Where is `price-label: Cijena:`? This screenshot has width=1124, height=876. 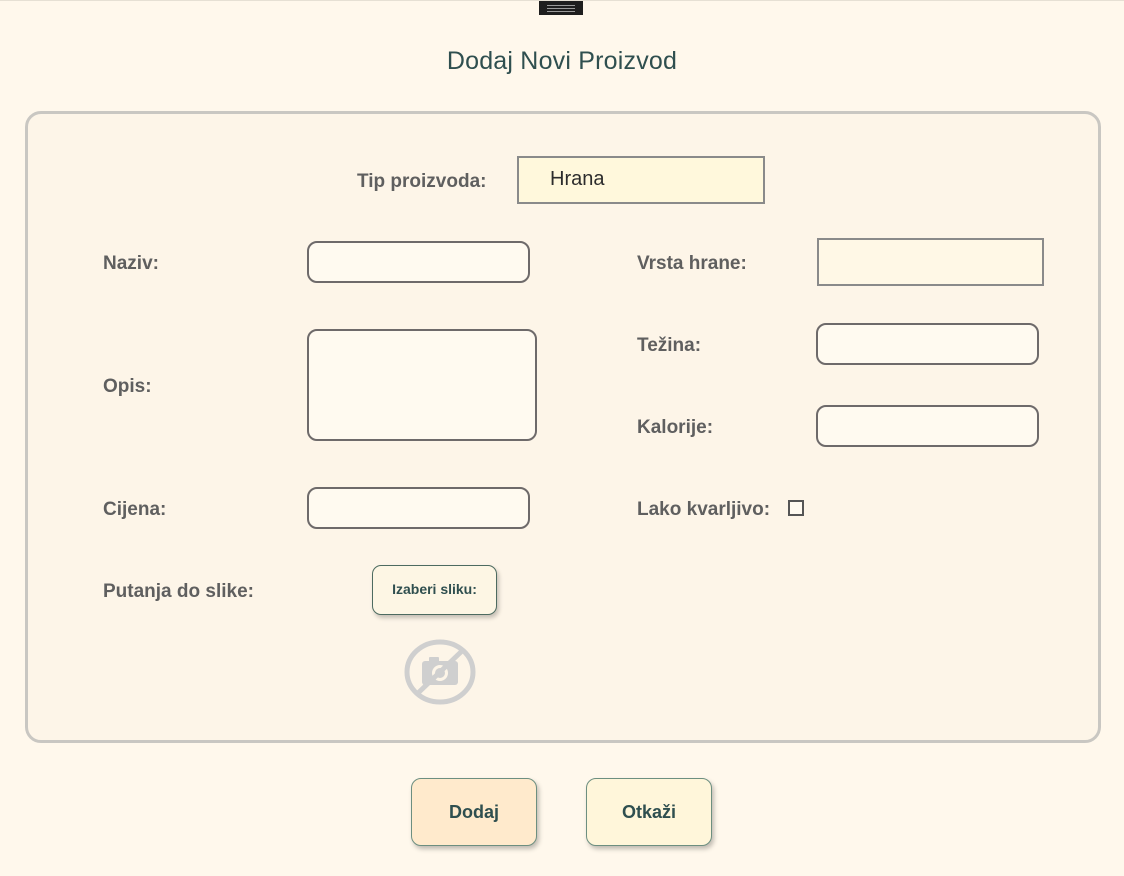
price-label: Cijena: is located at coordinates (135, 509).